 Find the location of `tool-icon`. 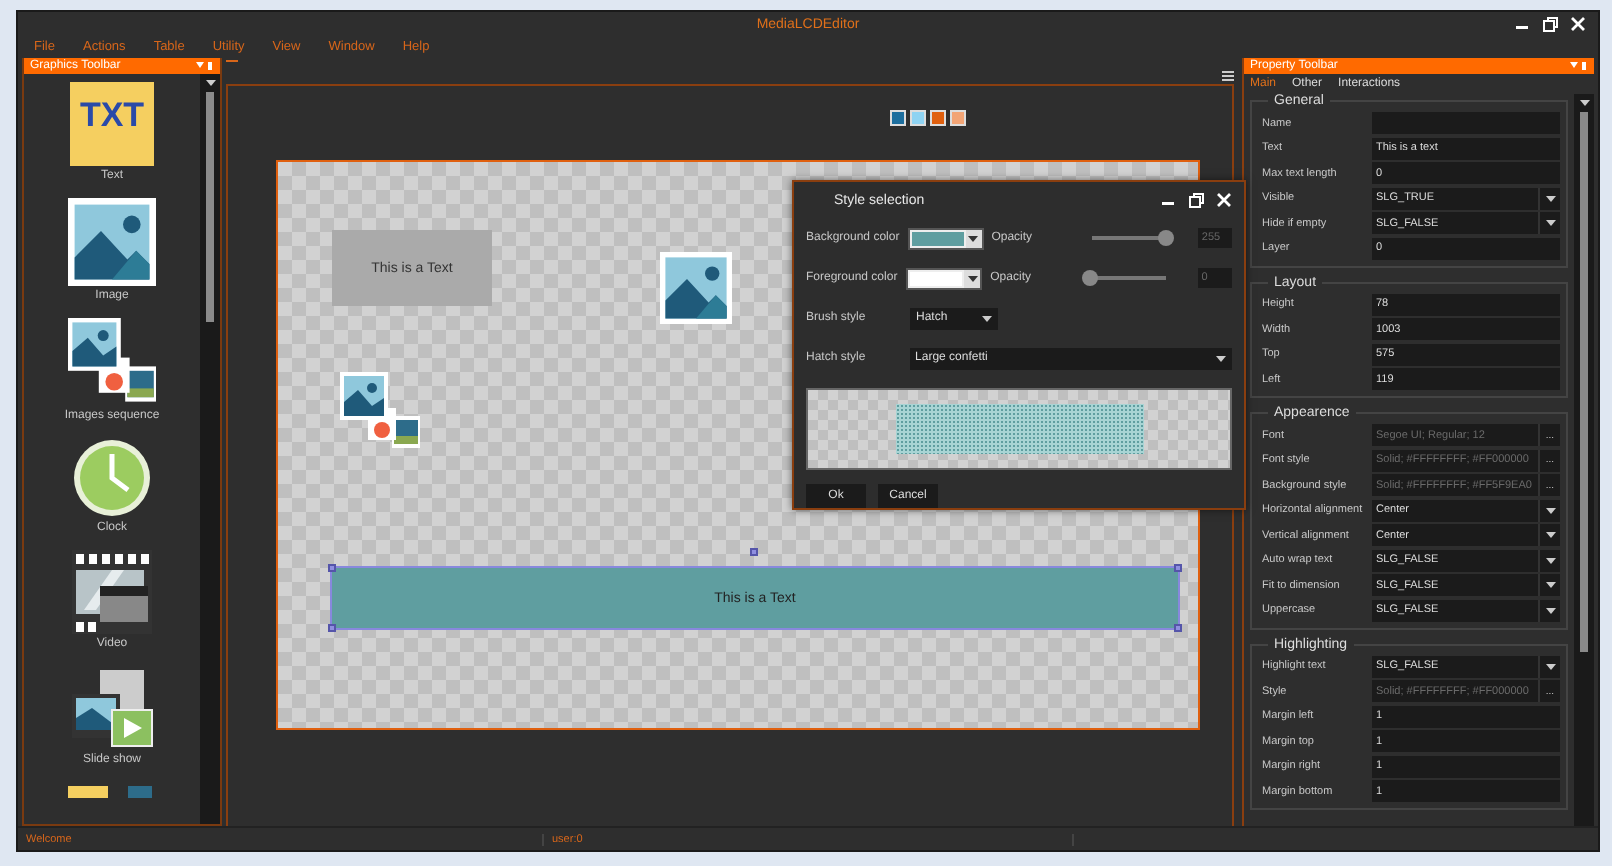

tool-icon is located at coordinates (112, 790).